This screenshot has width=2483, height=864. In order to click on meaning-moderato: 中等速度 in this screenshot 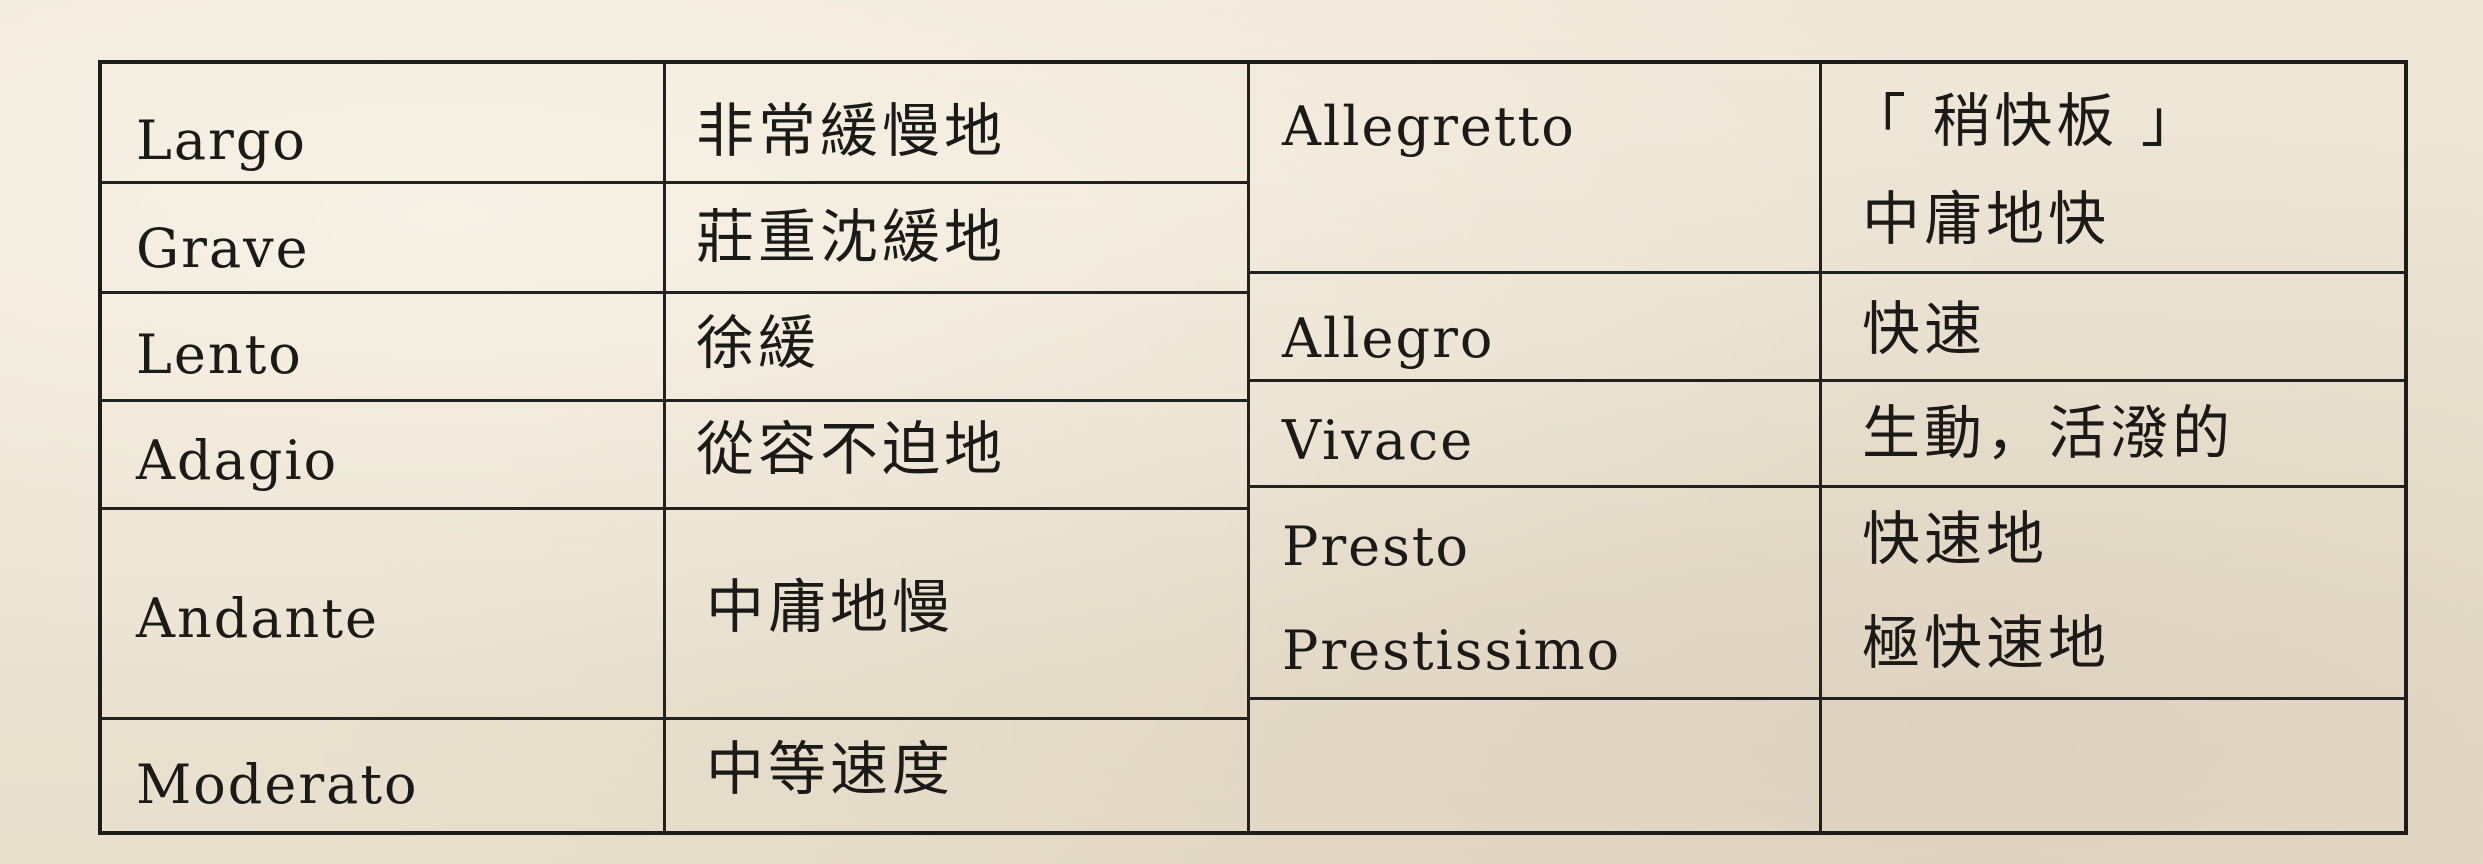, I will do `click(830, 769)`.